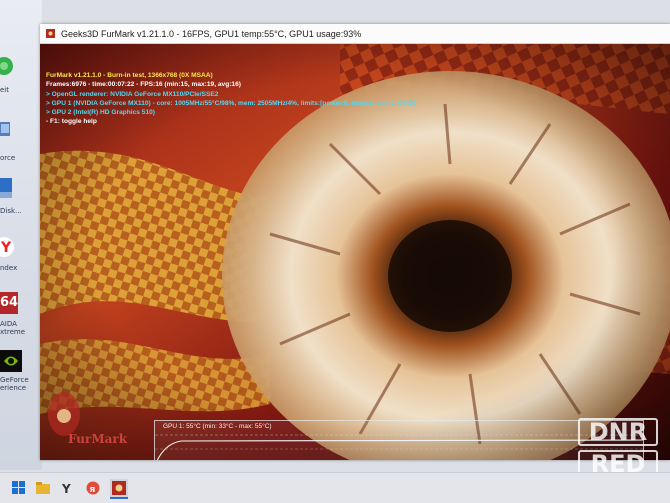 The width and height of the screenshot is (670, 503). I want to click on desktop-icon-label: AIDA xtreme, so click(13, 328).